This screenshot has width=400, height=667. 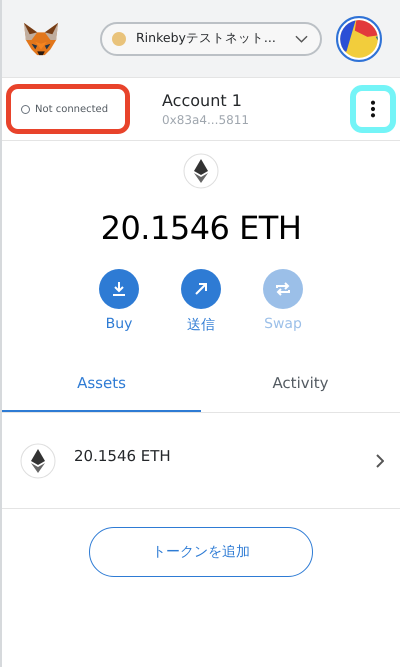 I want to click on more-icon, so click(x=373, y=109).